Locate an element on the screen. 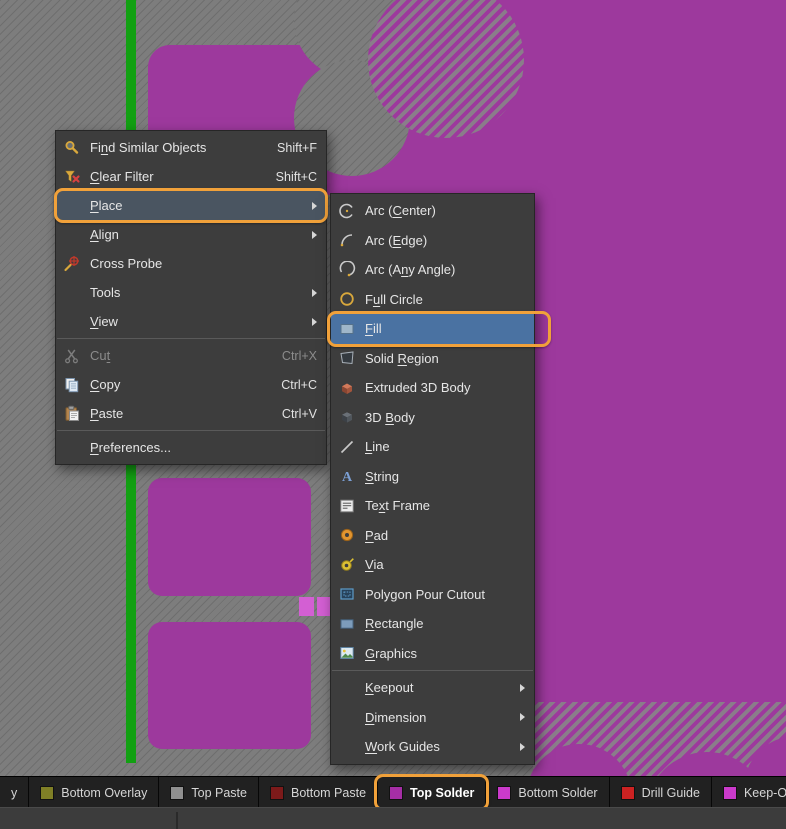 The height and width of the screenshot is (829, 786). full-circle-icon is located at coordinates (347, 299).